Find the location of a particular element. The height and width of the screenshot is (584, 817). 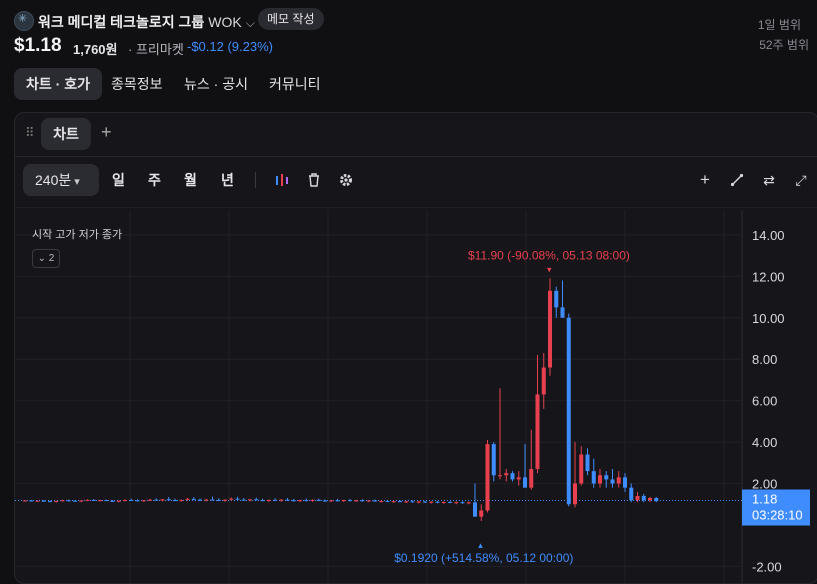

market-session: · 프리마켓 is located at coordinates (156, 49).